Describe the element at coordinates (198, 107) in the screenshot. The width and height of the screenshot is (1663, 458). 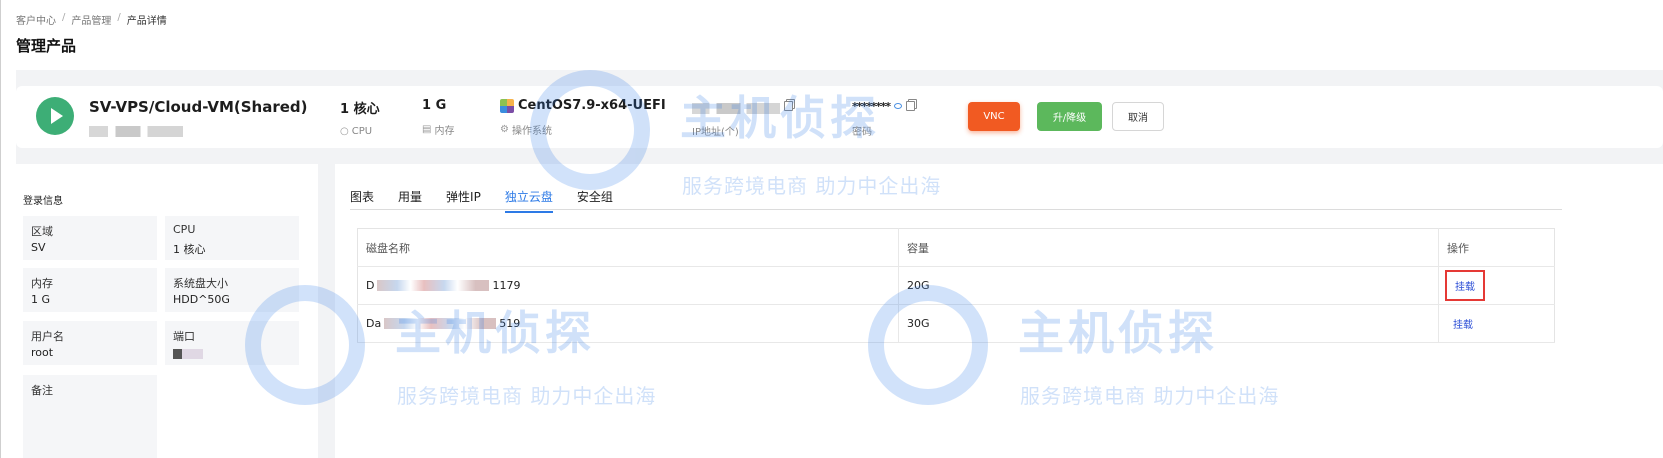
I see `product-name: SV-VPS/Cloud-VM(Shared)` at that location.